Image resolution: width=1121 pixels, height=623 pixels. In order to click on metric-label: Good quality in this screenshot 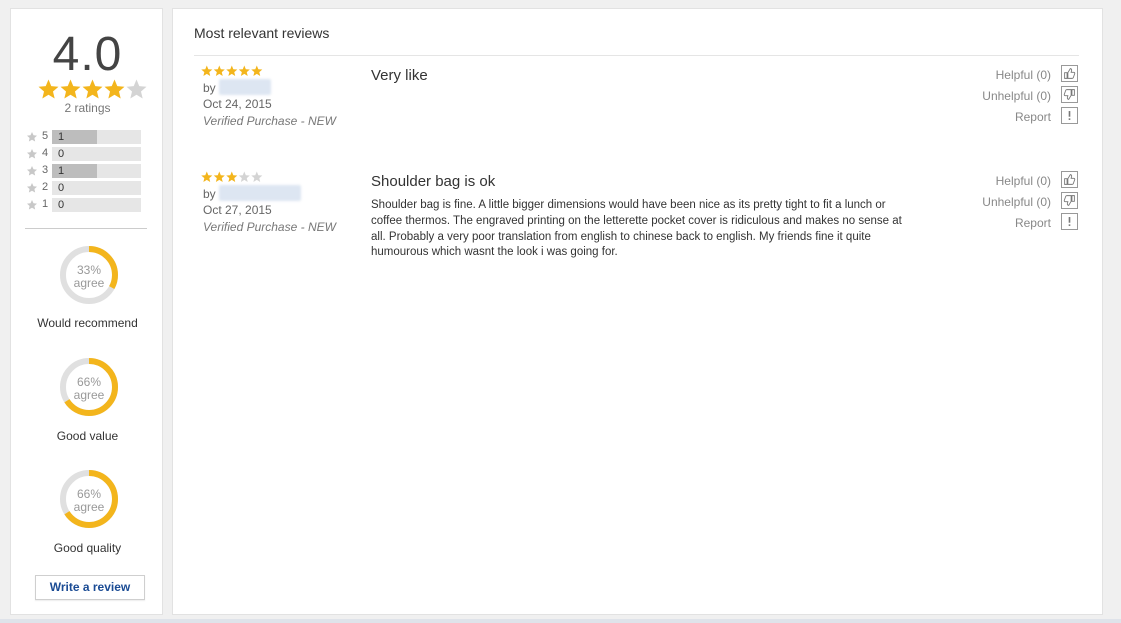, I will do `click(87, 548)`.